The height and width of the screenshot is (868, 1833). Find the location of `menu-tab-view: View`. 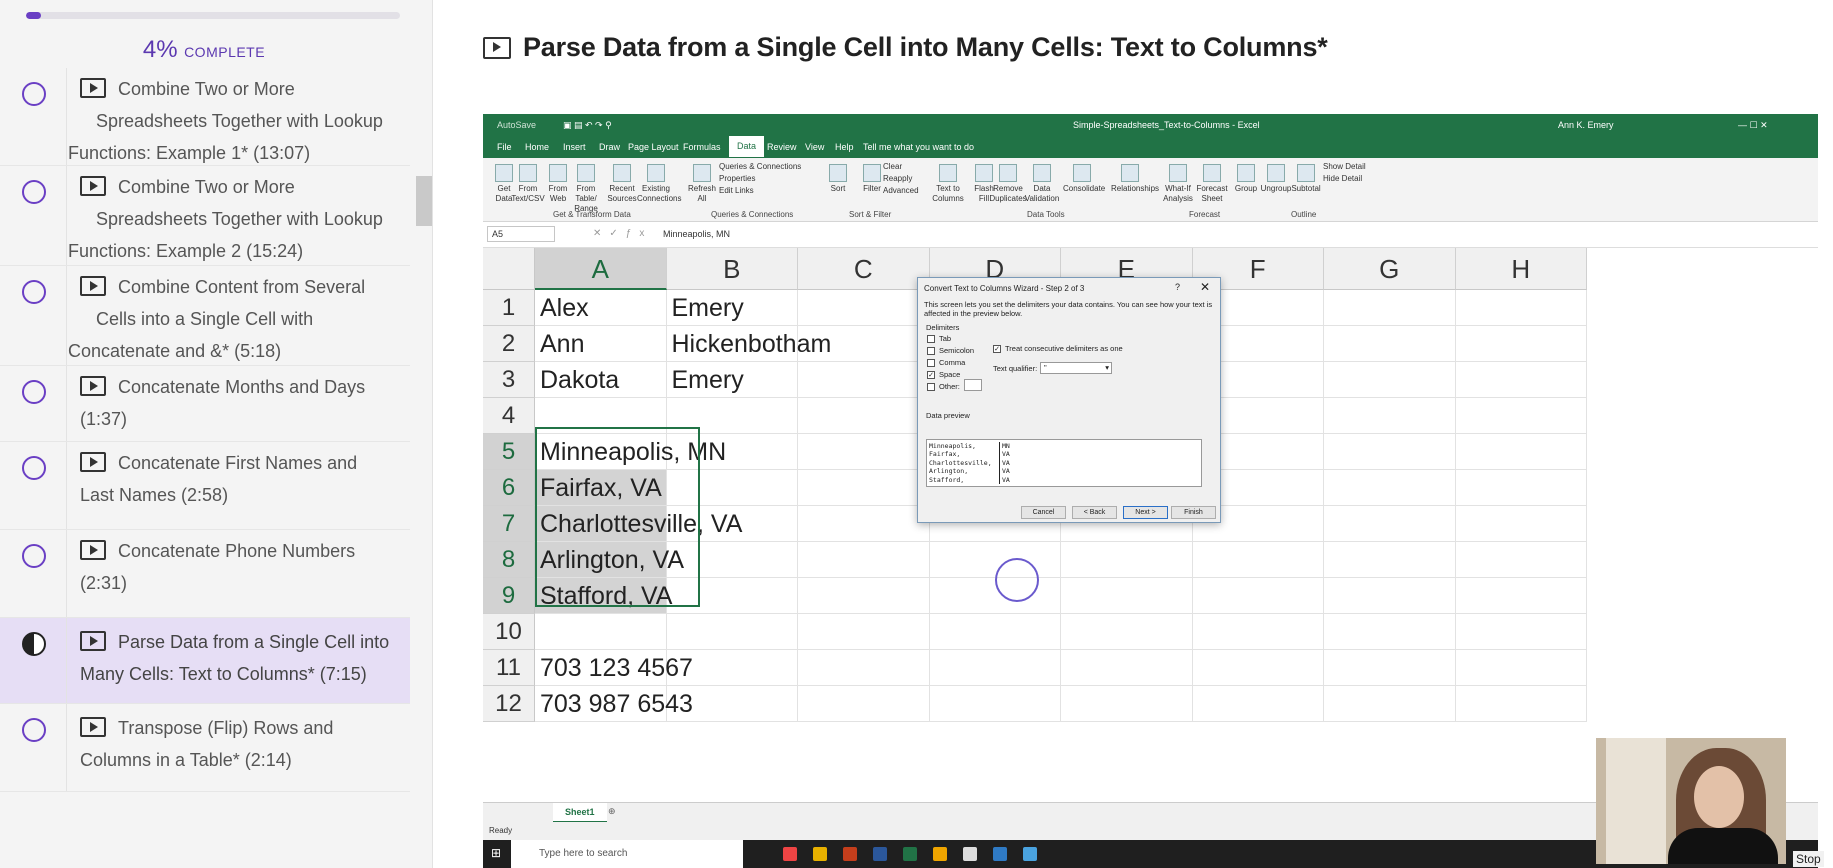

menu-tab-view: View is located at coordinates (814, 147).